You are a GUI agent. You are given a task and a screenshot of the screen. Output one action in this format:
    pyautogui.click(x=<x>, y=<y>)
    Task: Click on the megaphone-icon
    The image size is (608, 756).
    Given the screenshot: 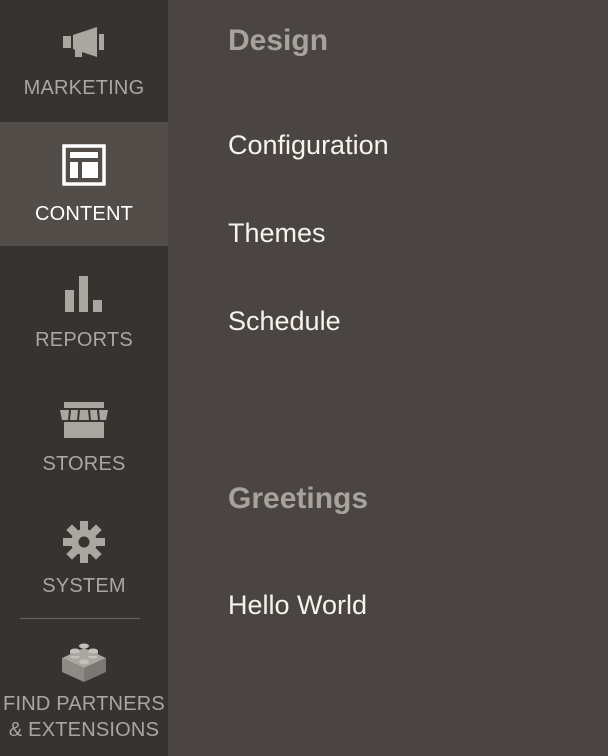 What is the action you would take?
    pyautogui.click(x=84, y=44)
    